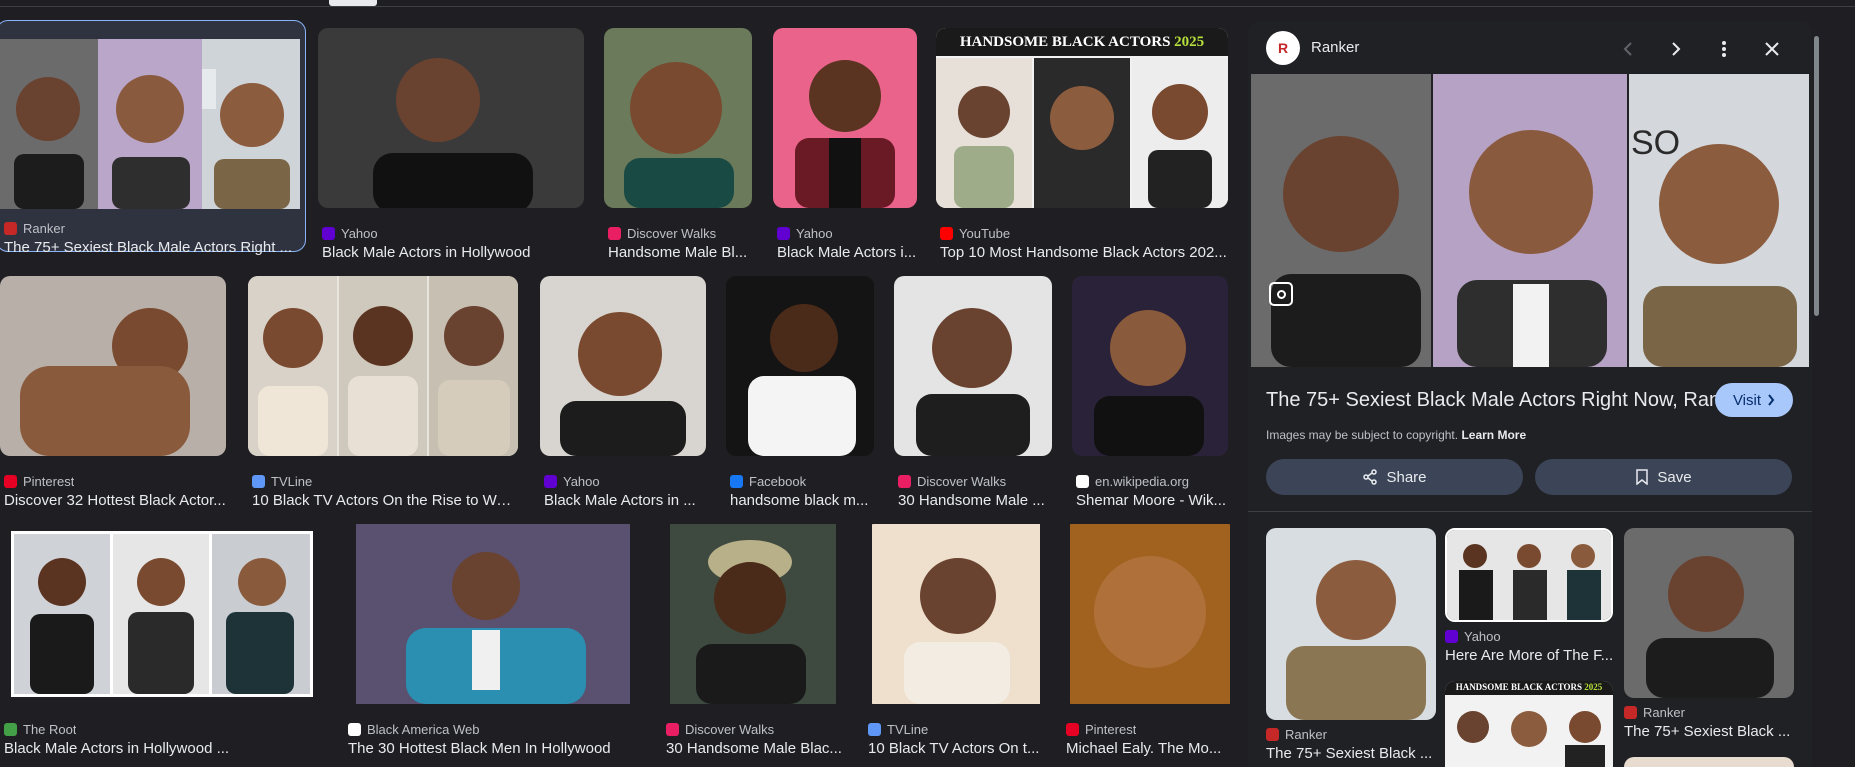  I want to click on lens-search-icon, so click(1281, 294).